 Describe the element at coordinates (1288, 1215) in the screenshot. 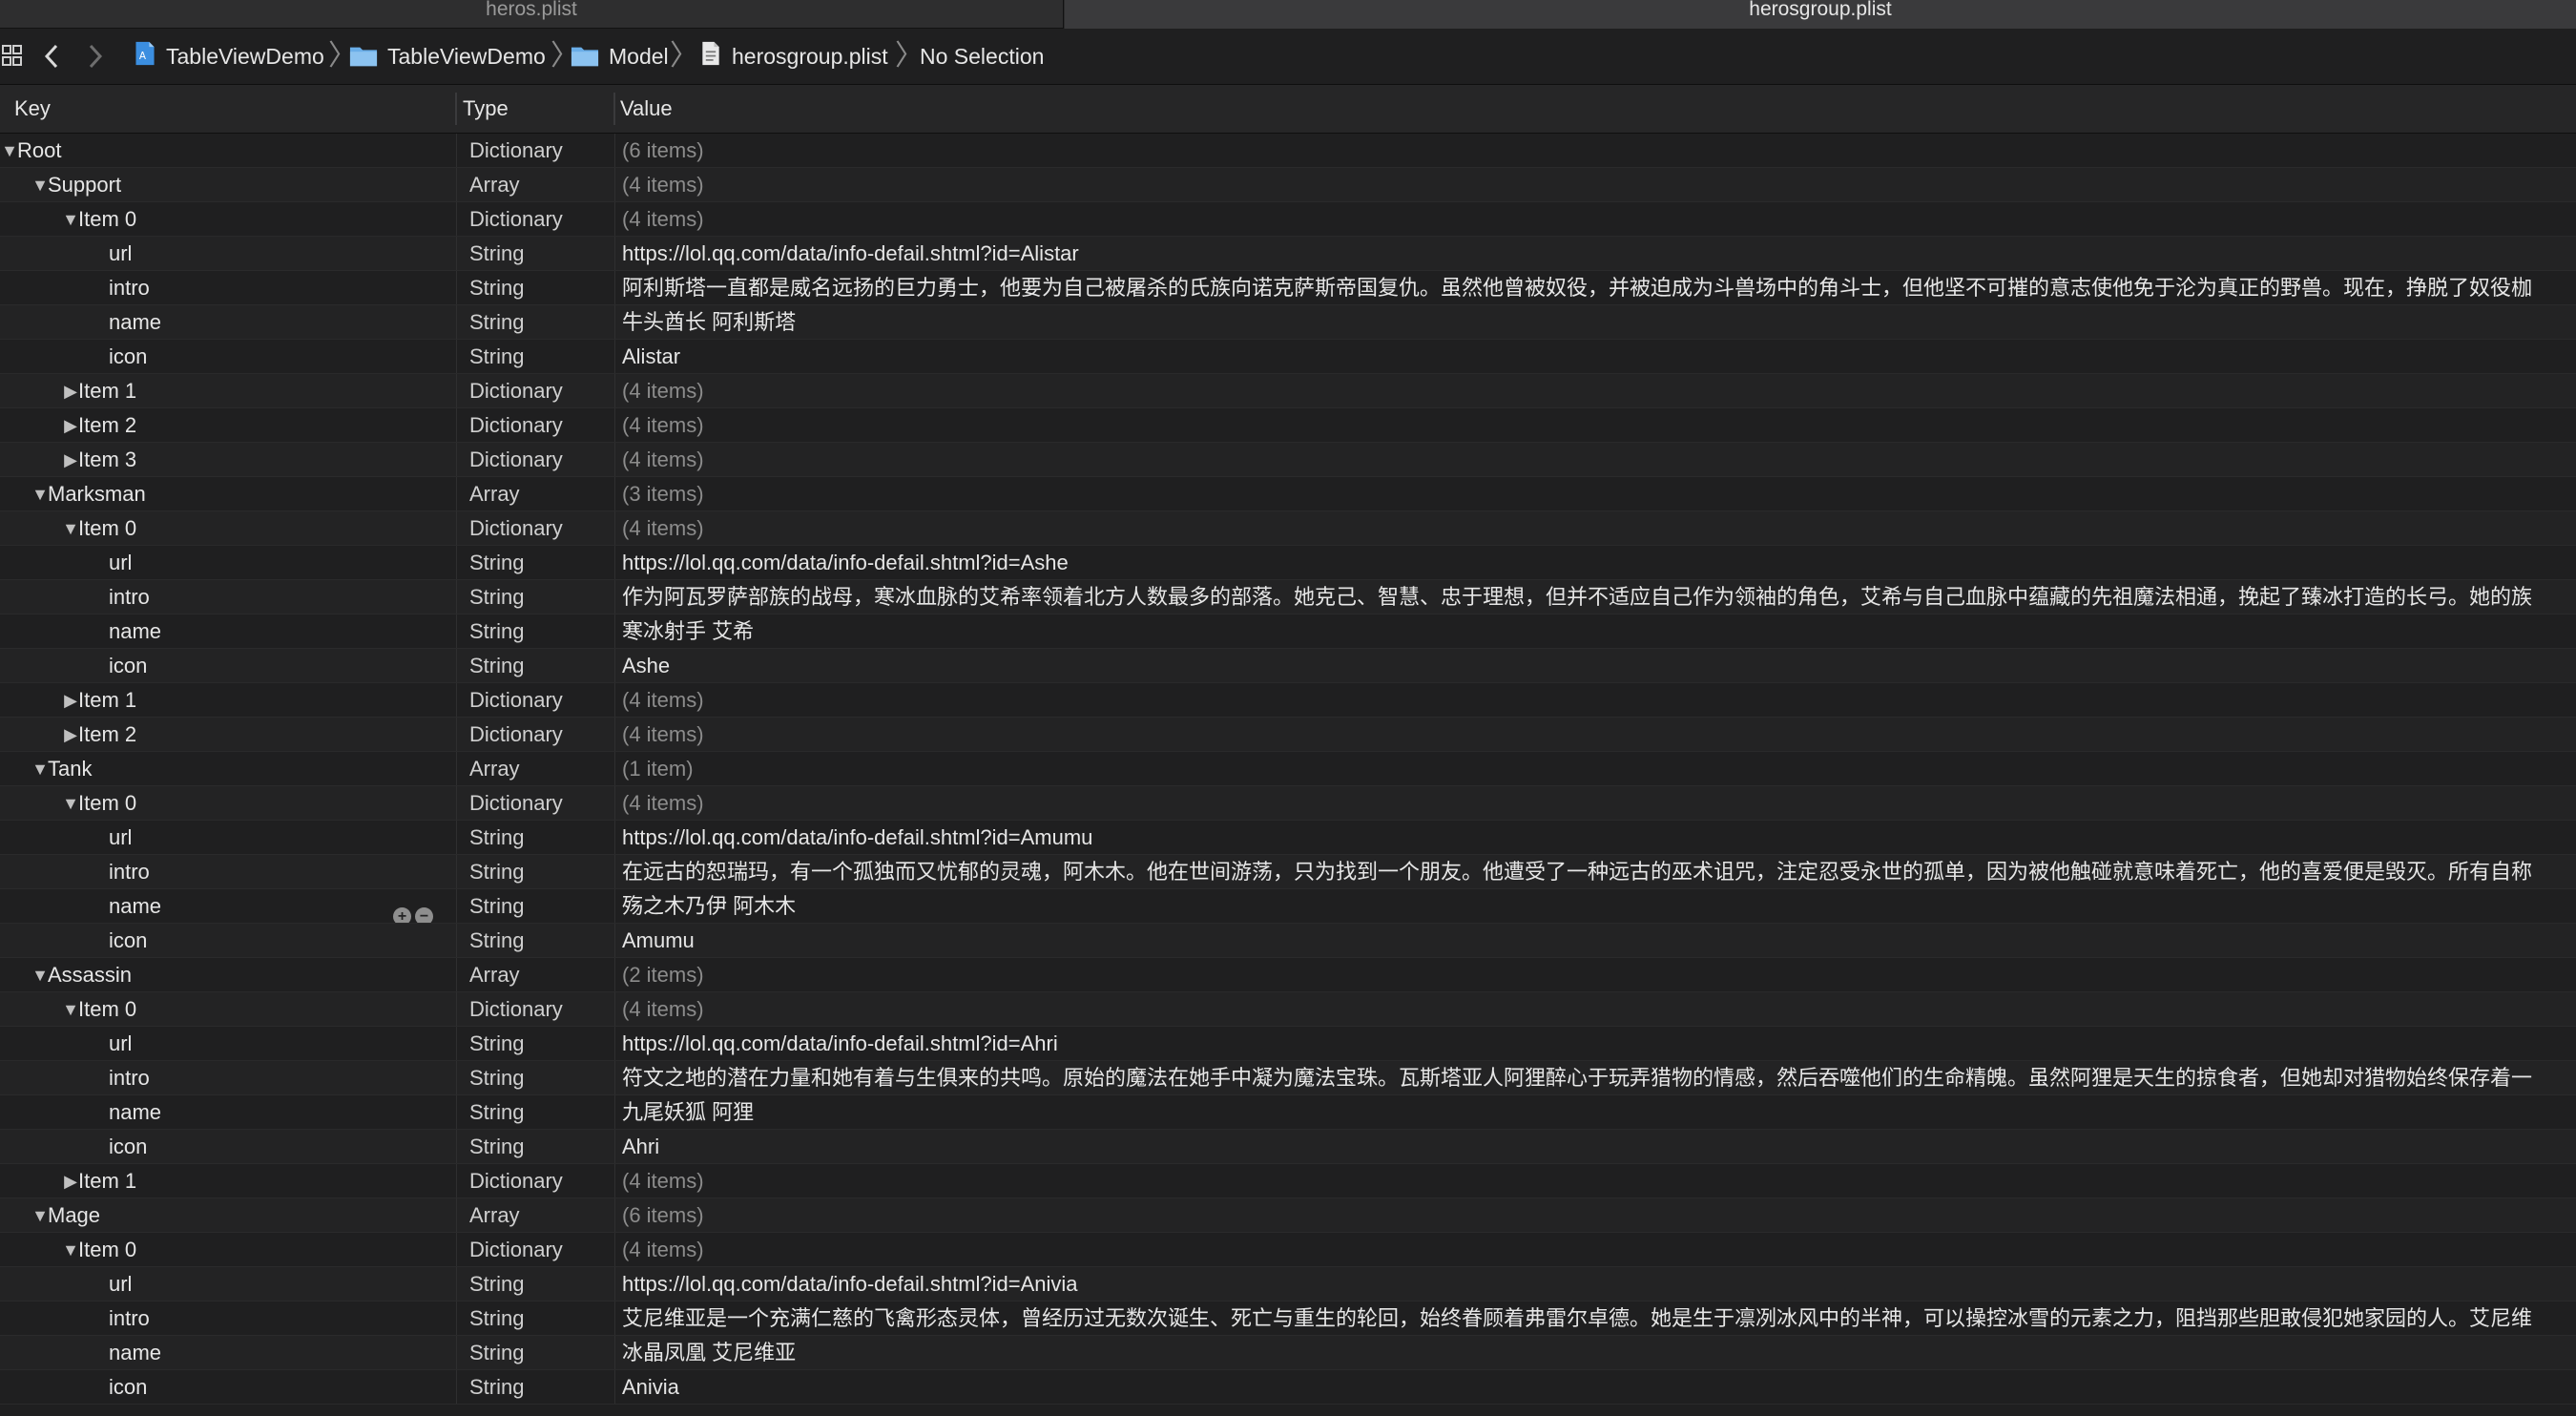

I see `outline-row: ▼ Mage Array (6 items)` at that location.